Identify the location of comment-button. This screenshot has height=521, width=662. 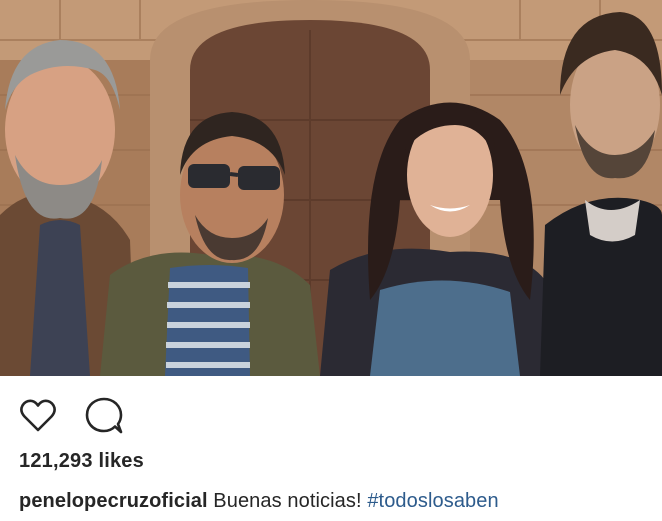
(104, 416).